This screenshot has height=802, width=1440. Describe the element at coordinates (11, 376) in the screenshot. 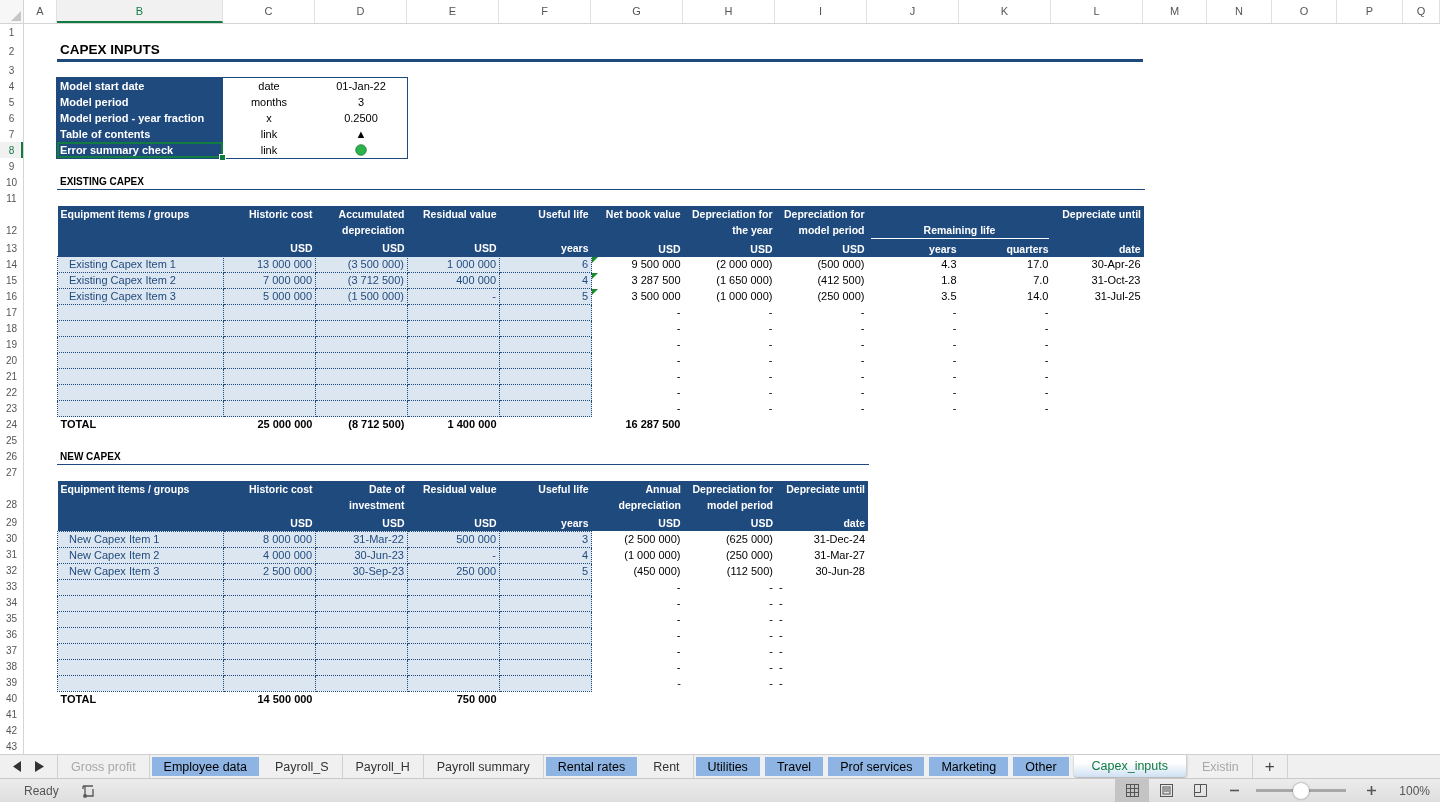

I see `row-number: 21` at that location.